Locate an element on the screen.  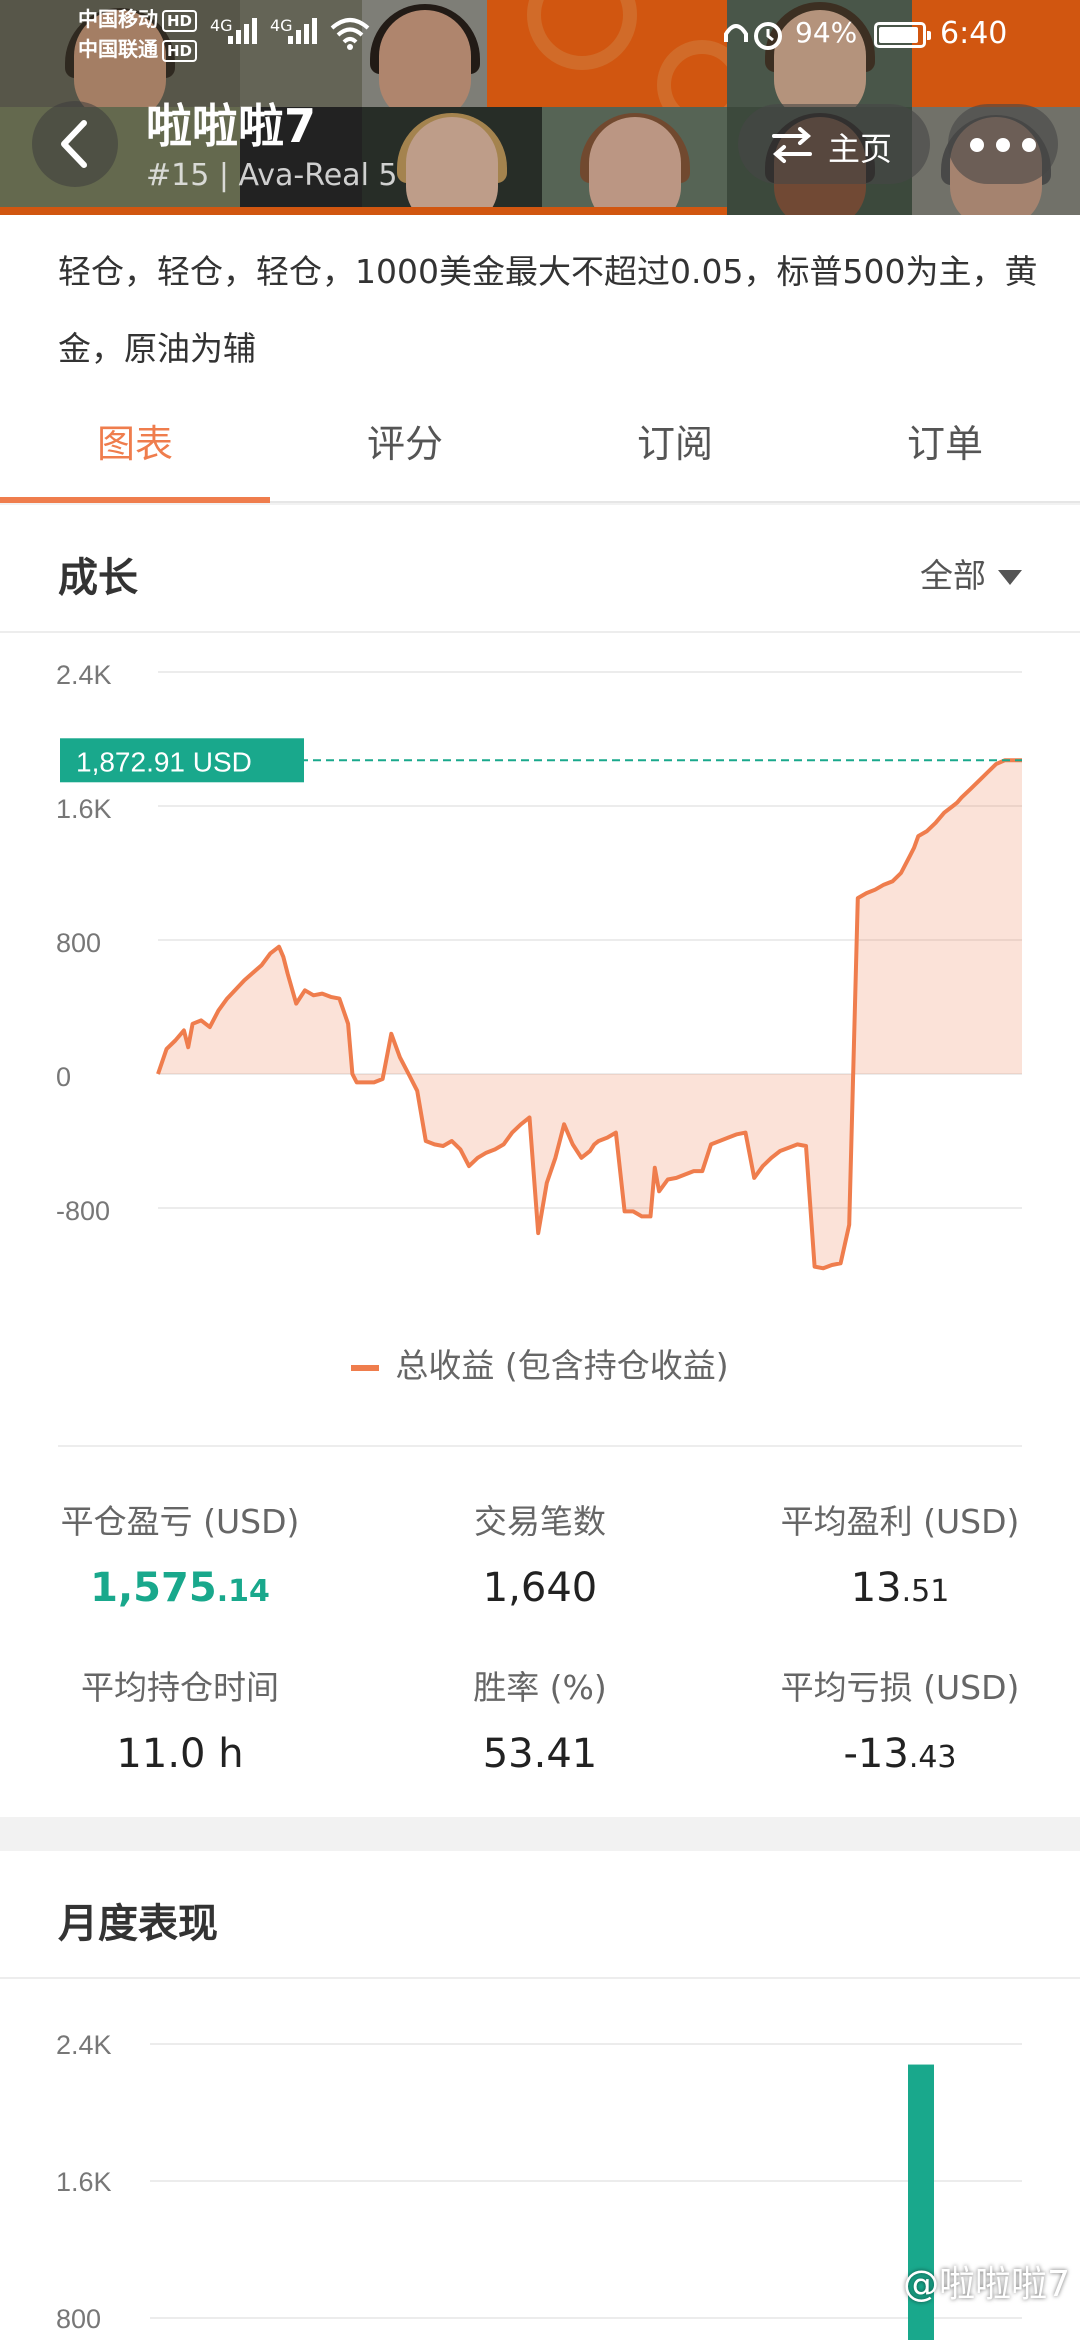
home-button: 主页 is located at coordinates (834, 144).